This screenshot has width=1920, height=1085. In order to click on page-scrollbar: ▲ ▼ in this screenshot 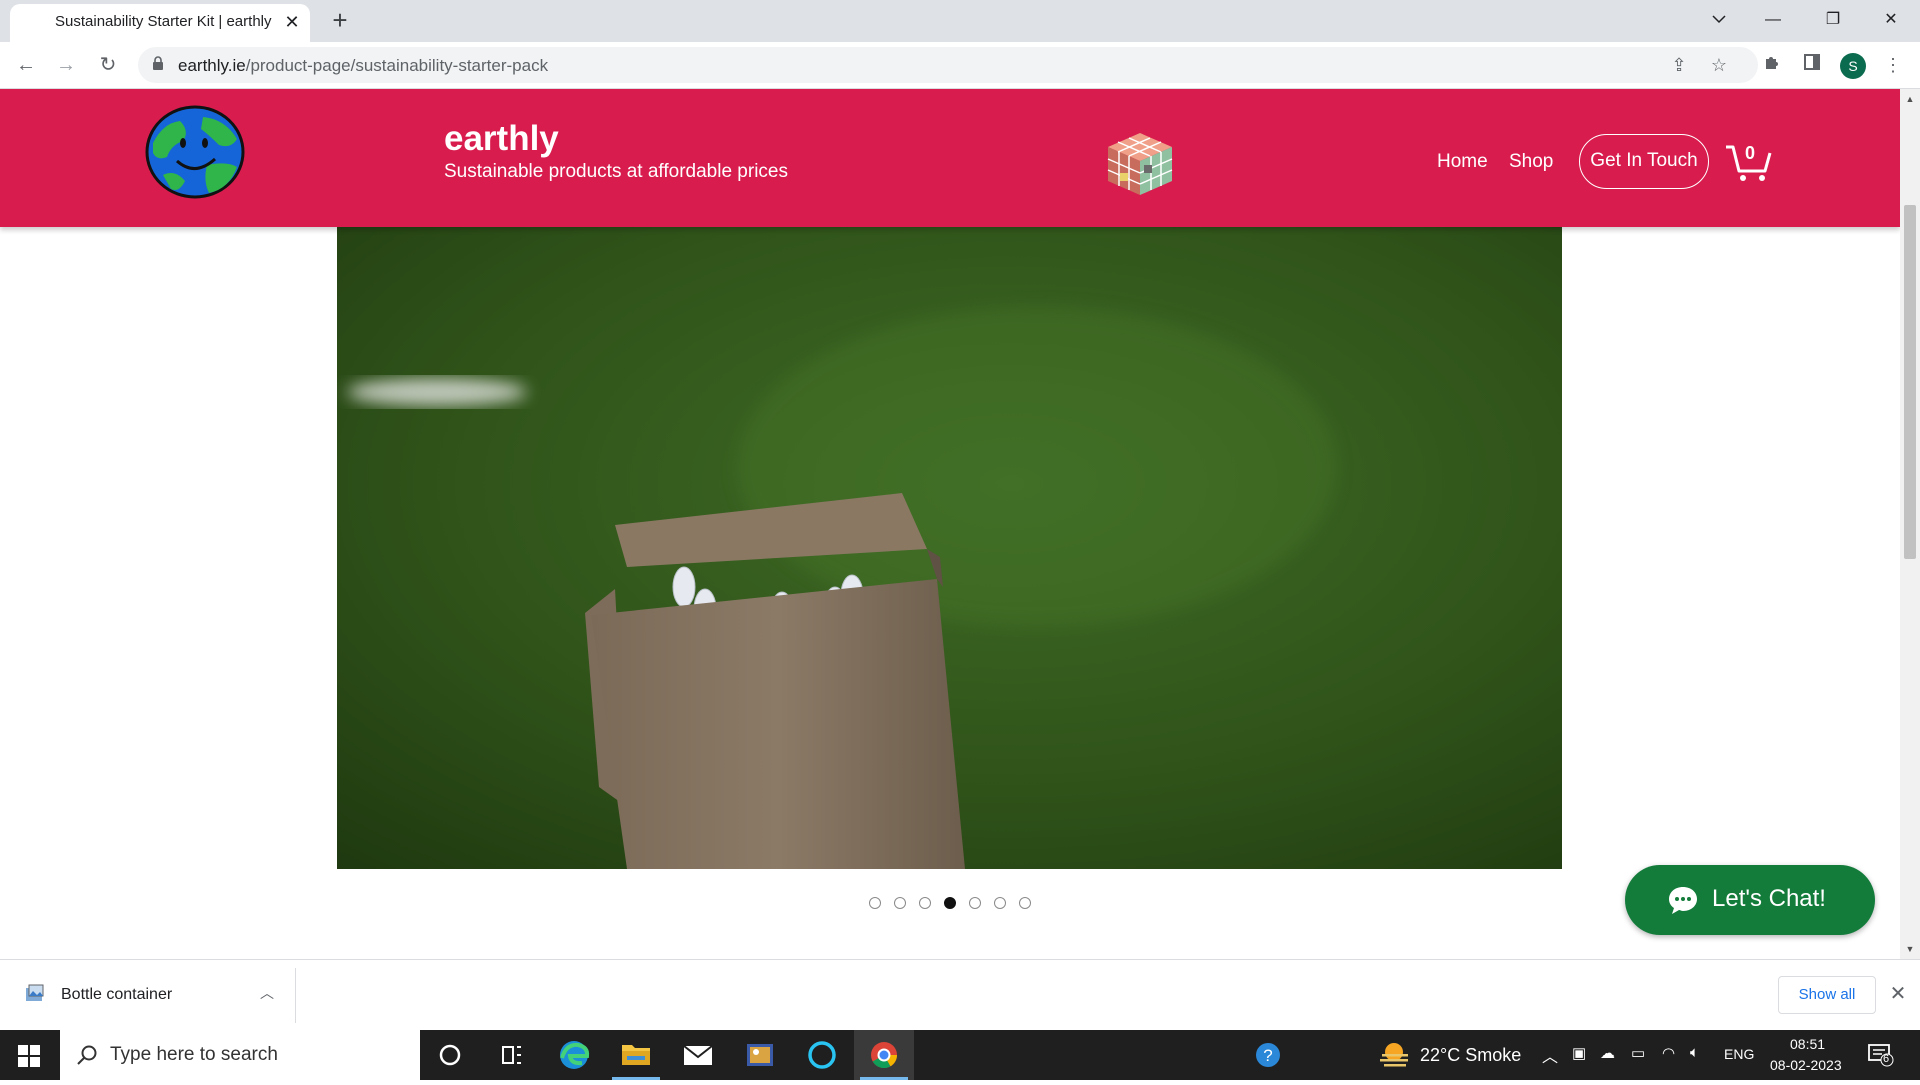, I will do `click(1910, 524)`.